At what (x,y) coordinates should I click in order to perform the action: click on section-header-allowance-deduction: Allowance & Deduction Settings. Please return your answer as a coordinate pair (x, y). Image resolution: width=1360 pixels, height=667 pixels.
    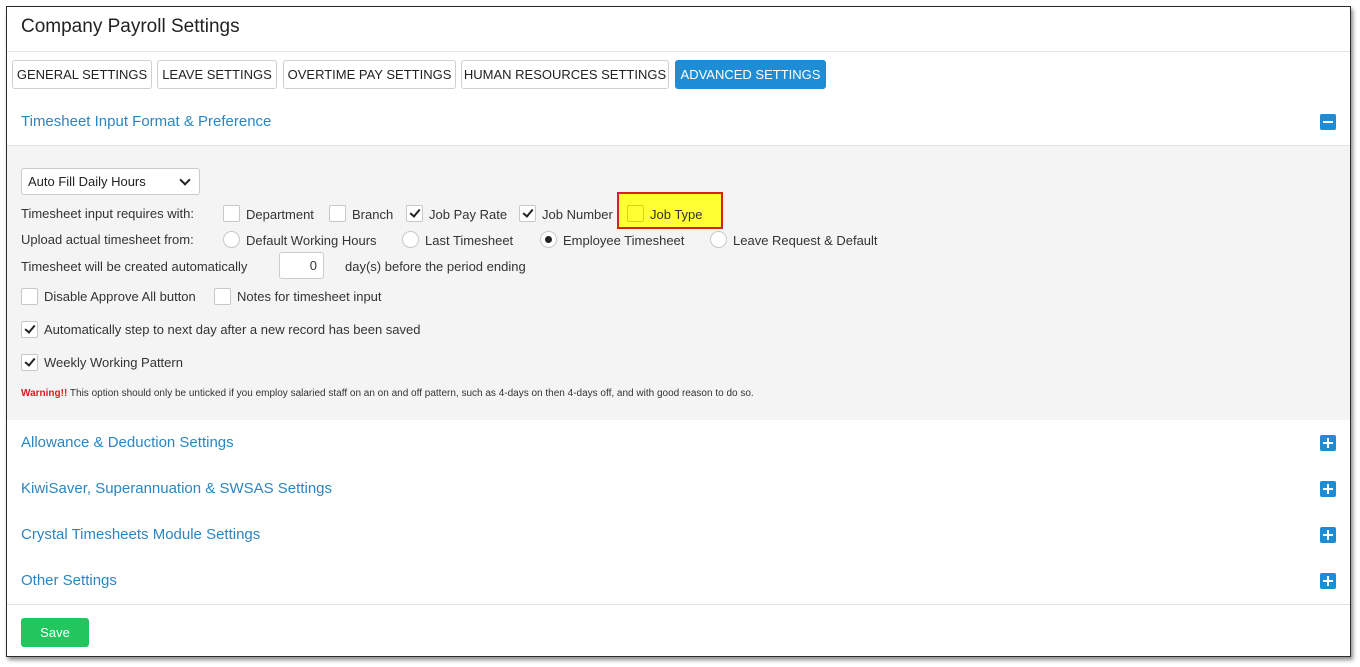
    Looking at the image, I should click on (678, 443).